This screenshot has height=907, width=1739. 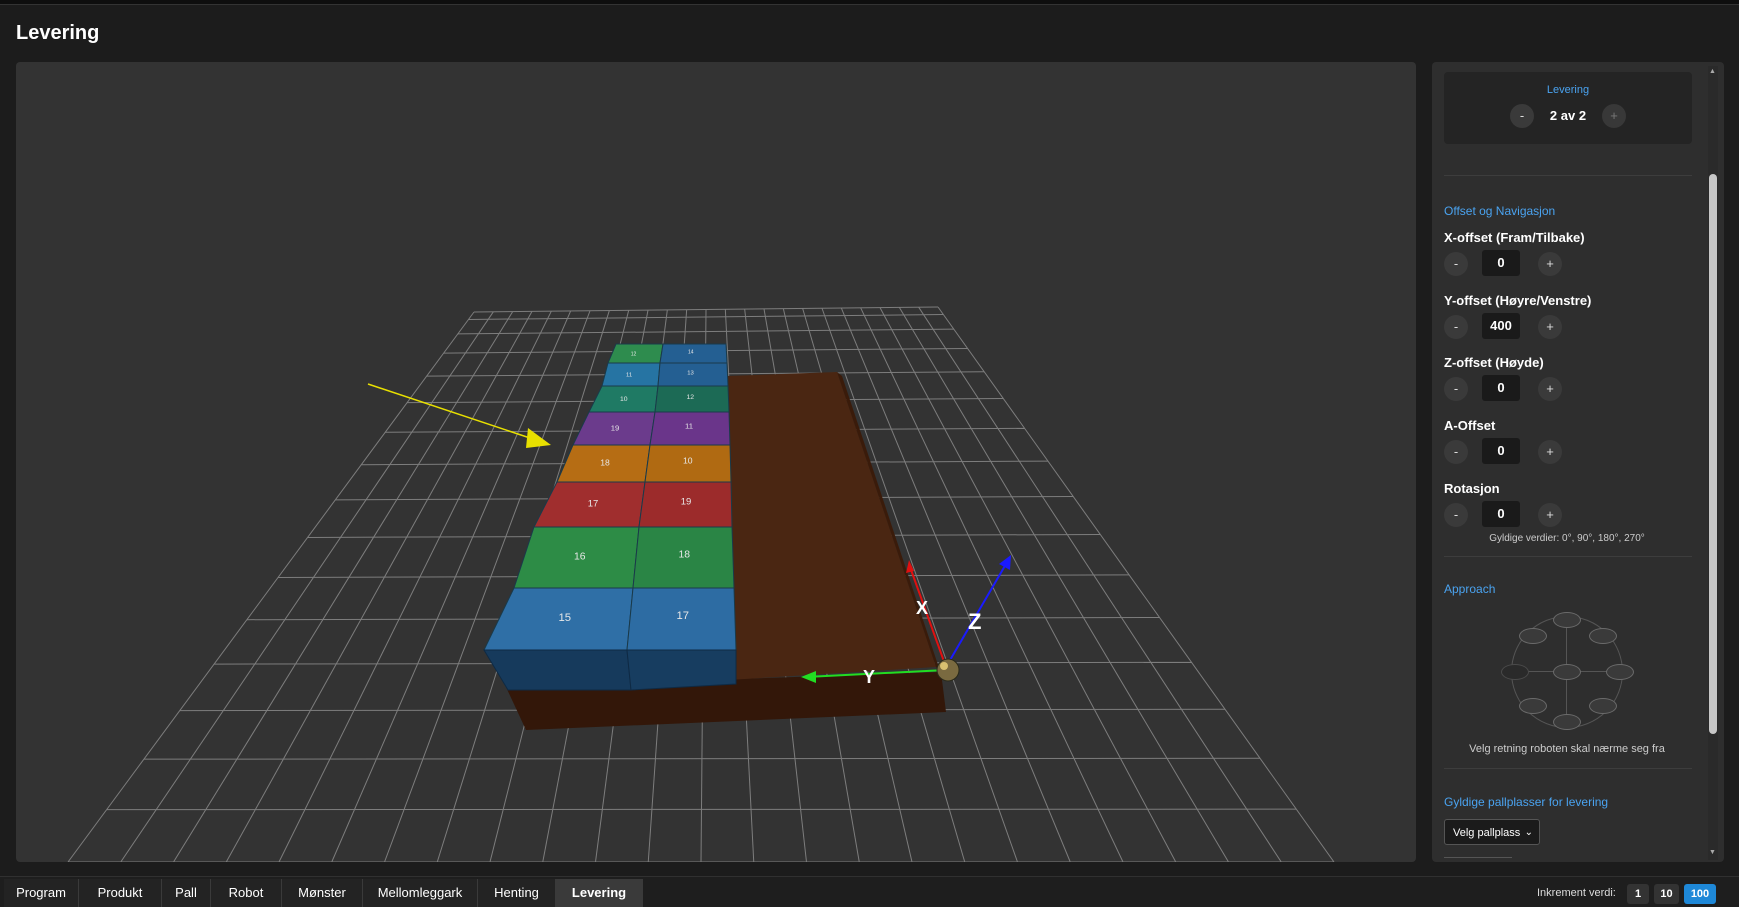 What do you see at coordinates (1614, 116) in the screenshot?
I see `levering-next-button: +` at bounding box center [1614, 116].